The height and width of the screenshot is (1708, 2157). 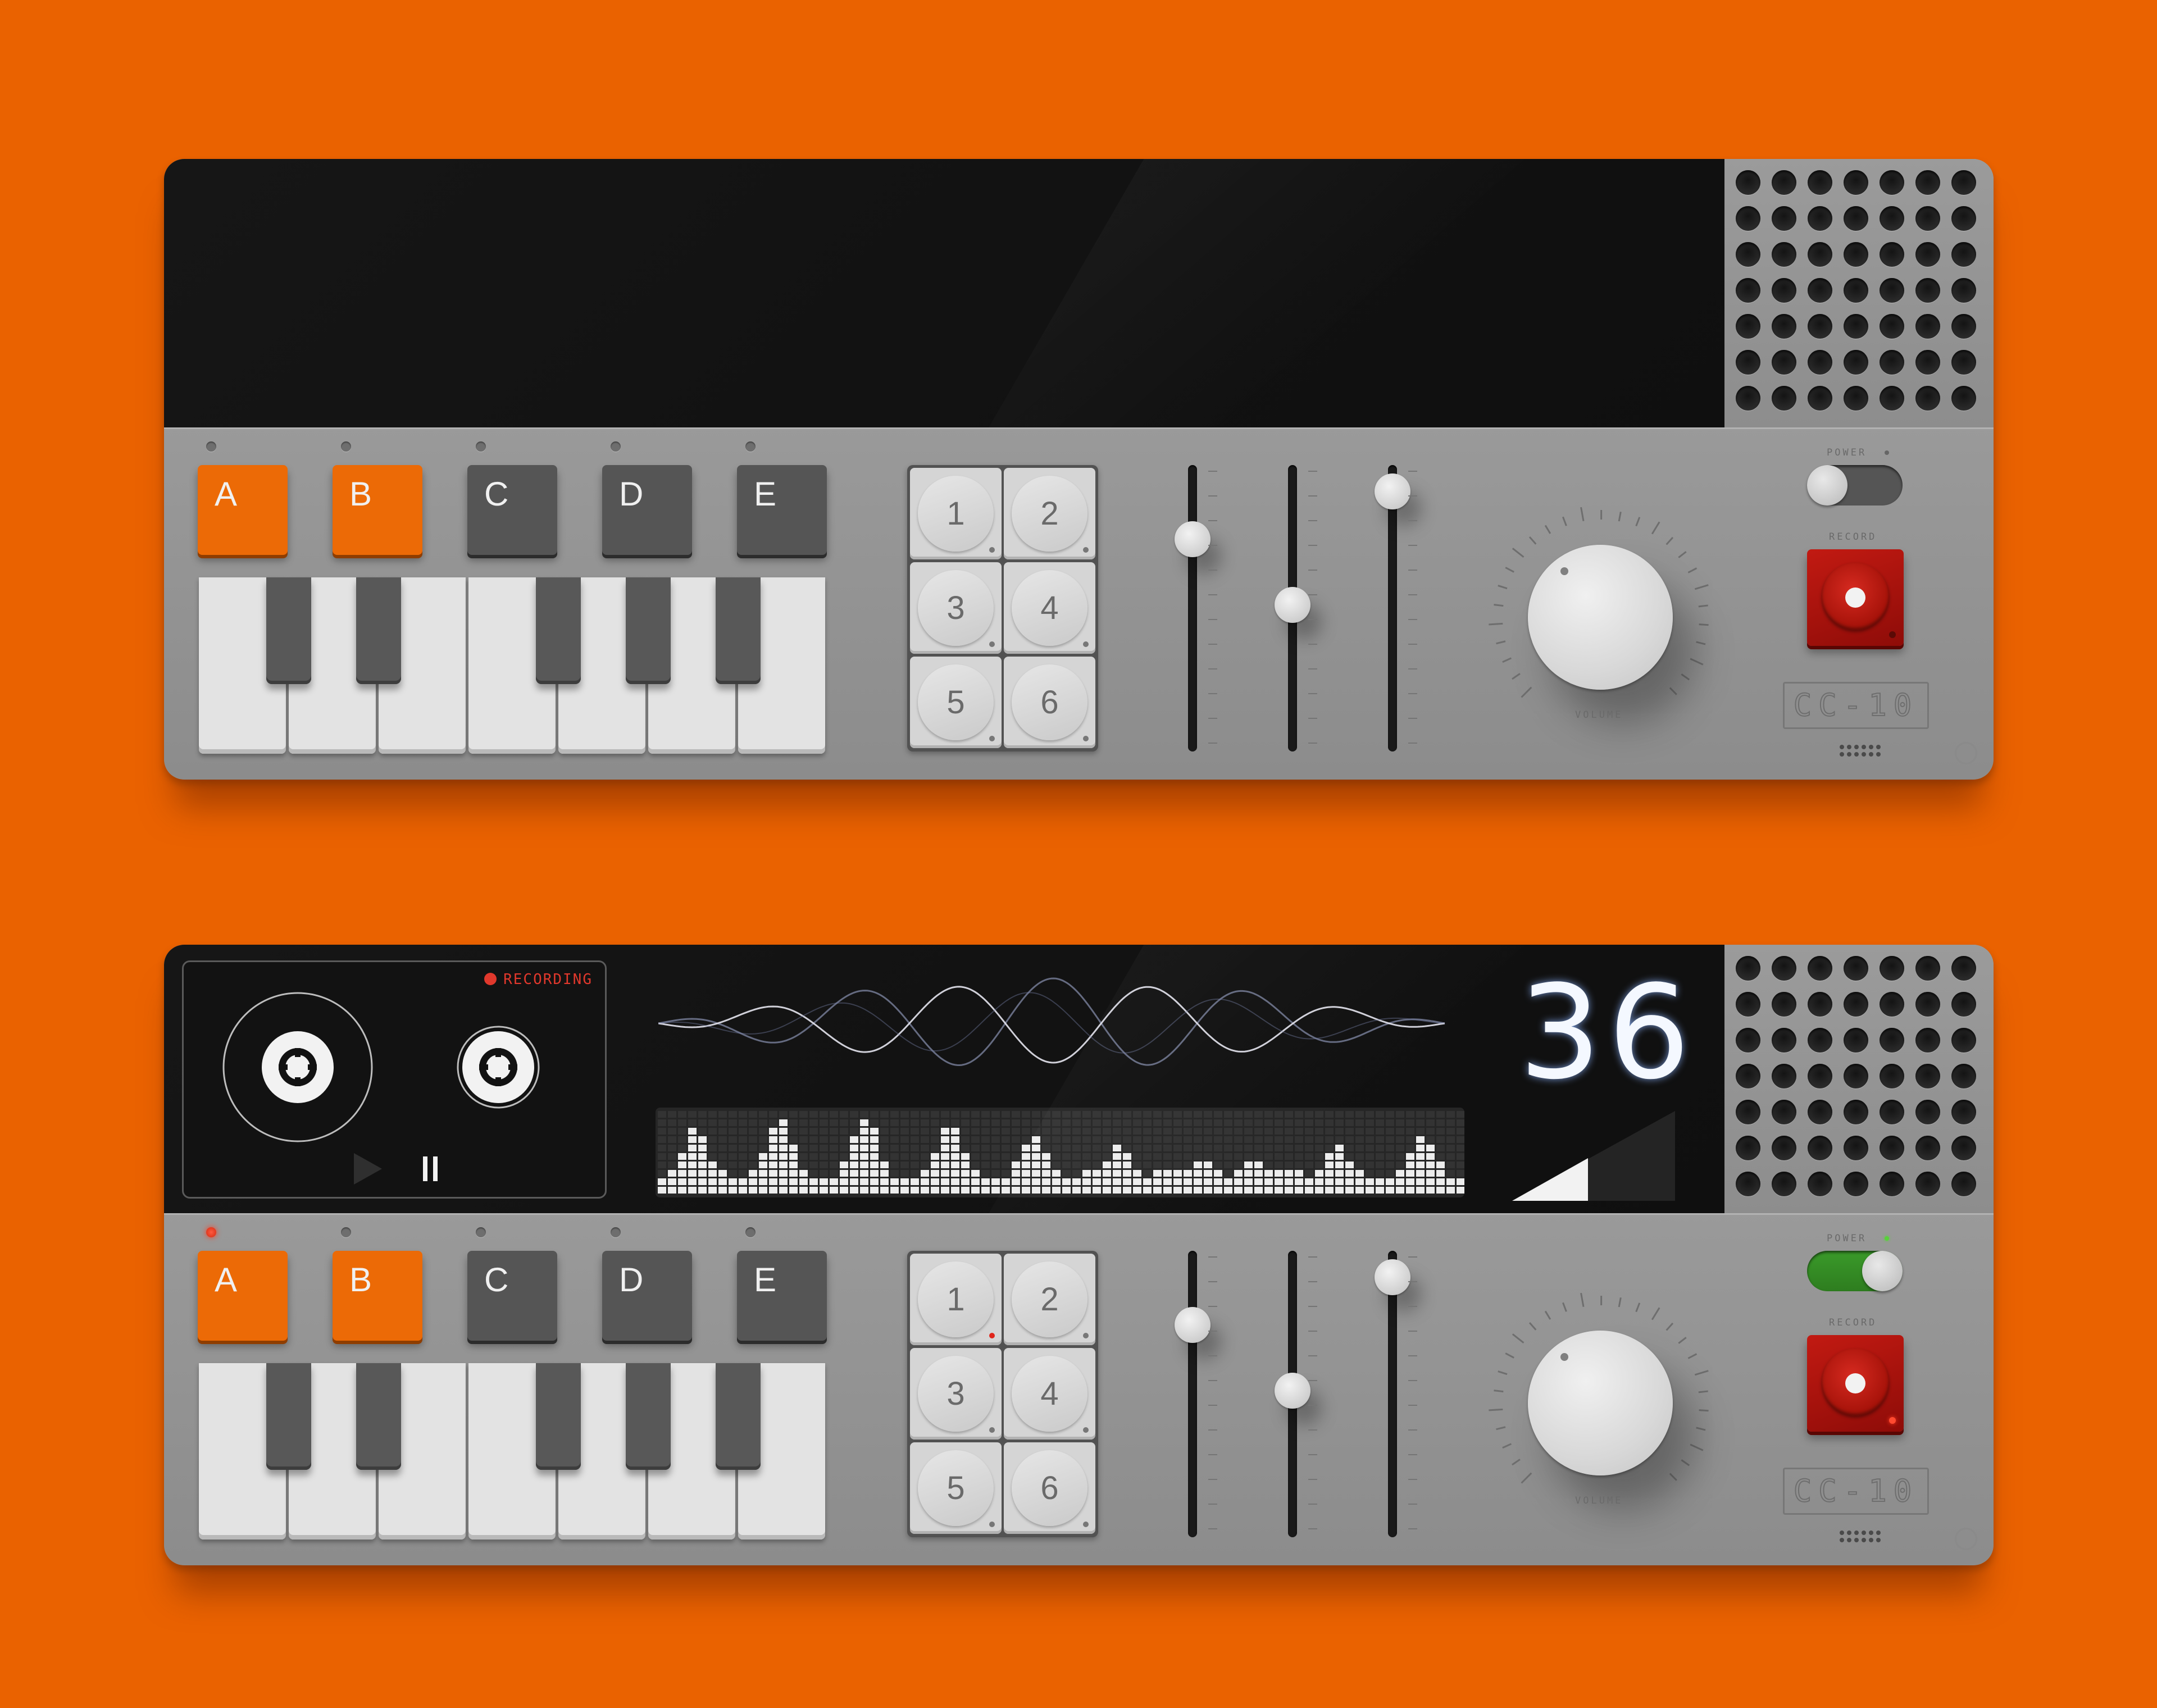 What do you see at coordinates (944, 293) in the screenshot?
I see `display-screen-off` at bounding box center [944, 293].